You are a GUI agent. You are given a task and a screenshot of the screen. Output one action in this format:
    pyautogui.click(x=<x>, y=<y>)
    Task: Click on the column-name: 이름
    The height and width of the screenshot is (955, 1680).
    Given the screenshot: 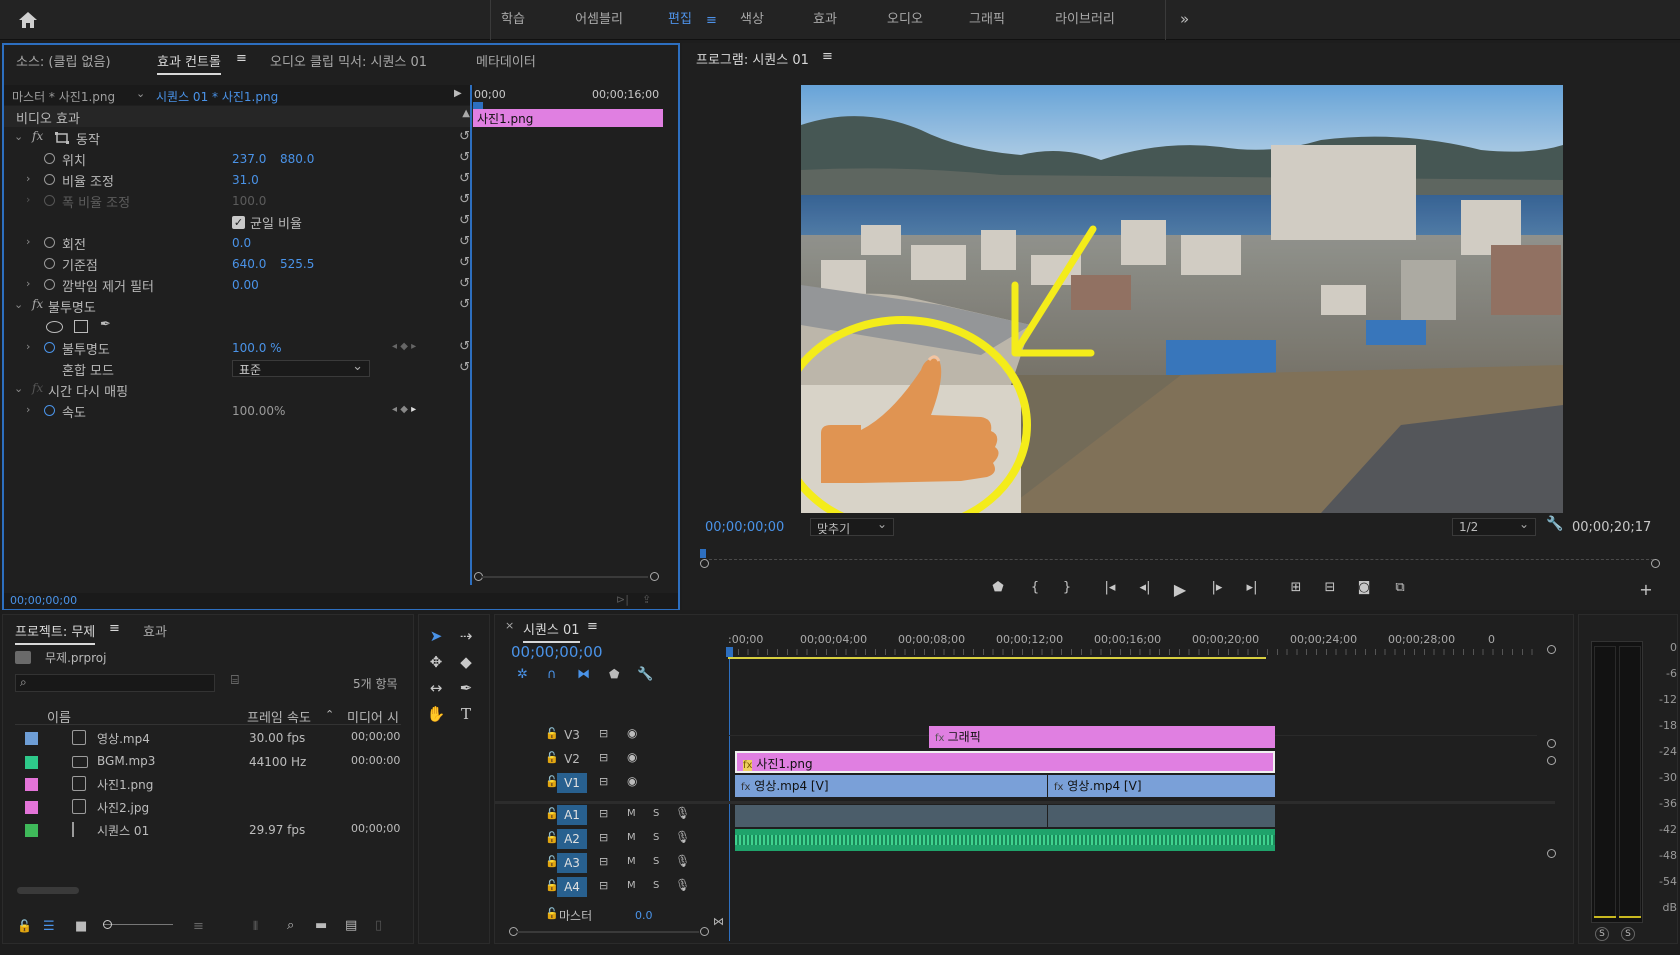 What is the action you would take?
    pyautogui.click(x=59, y=716)
    